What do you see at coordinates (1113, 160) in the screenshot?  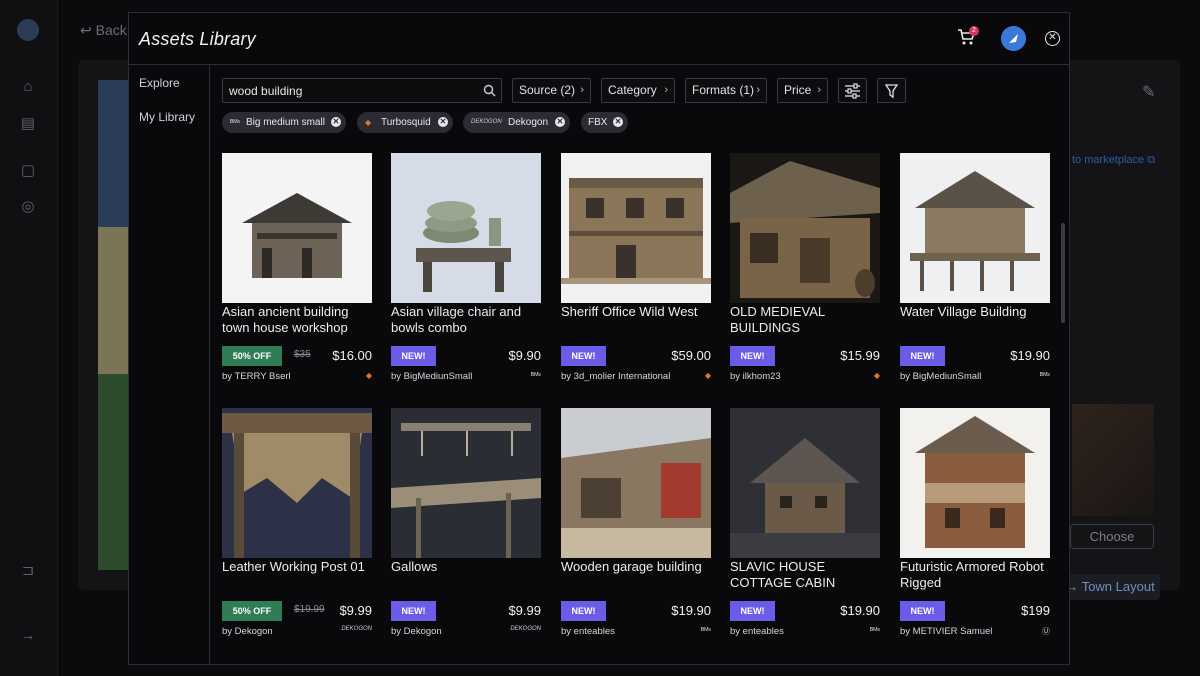 I see `marketplace-link: to marketplace ⧉` at bounding box center [1113, 160].